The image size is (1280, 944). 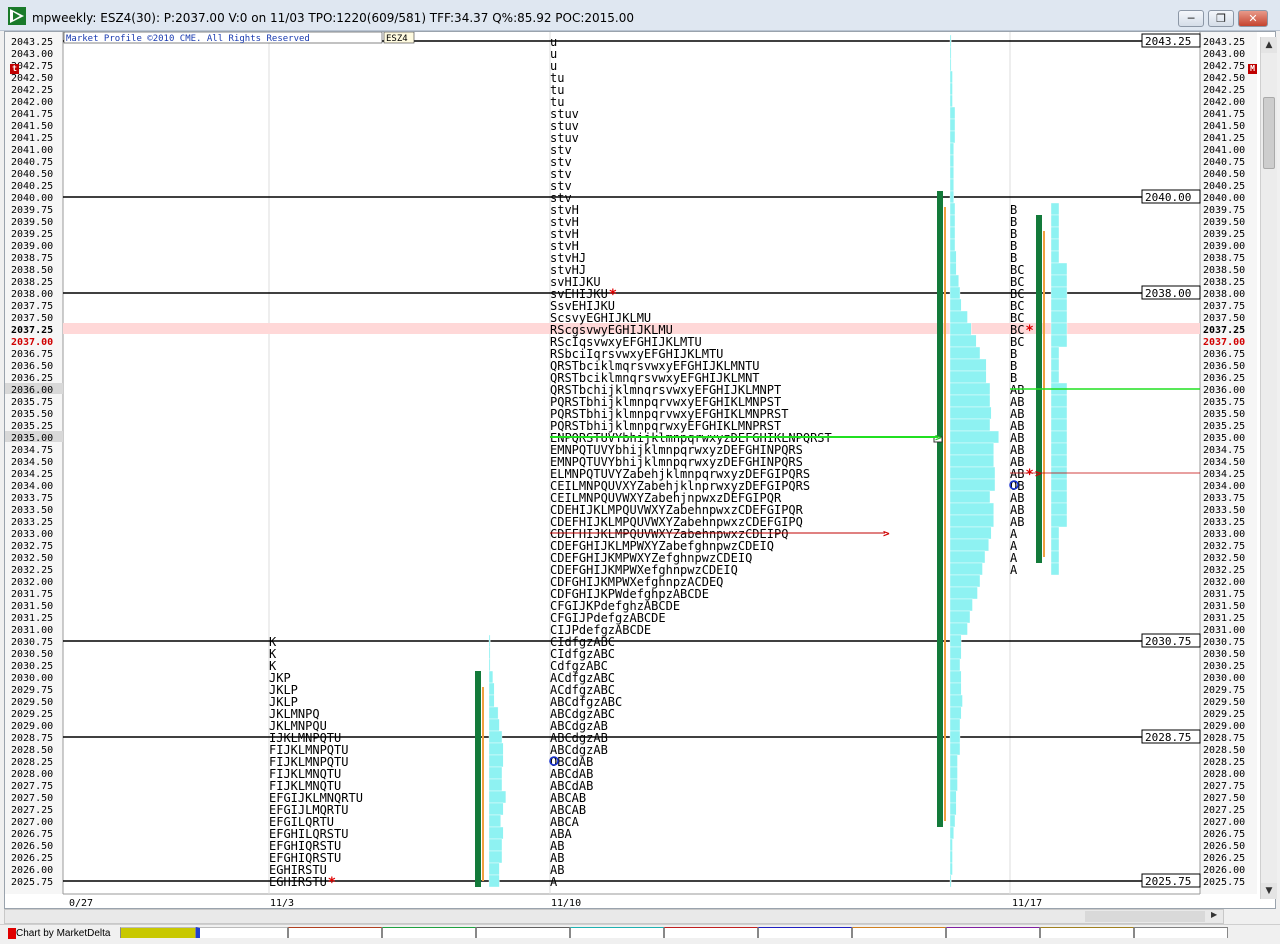 What do you see at coordinates (1168, 197) in the screenshot?
I see `reference-level-label: 2040.00` at bounding box center [1168, 197].